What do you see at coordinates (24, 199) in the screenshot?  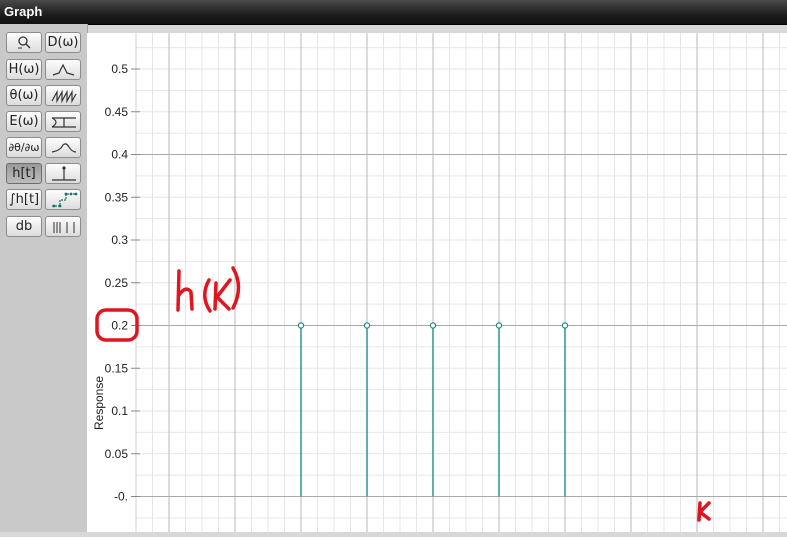 I see `step-response-button: ∫h[t]` at bounding box center [24, 199].